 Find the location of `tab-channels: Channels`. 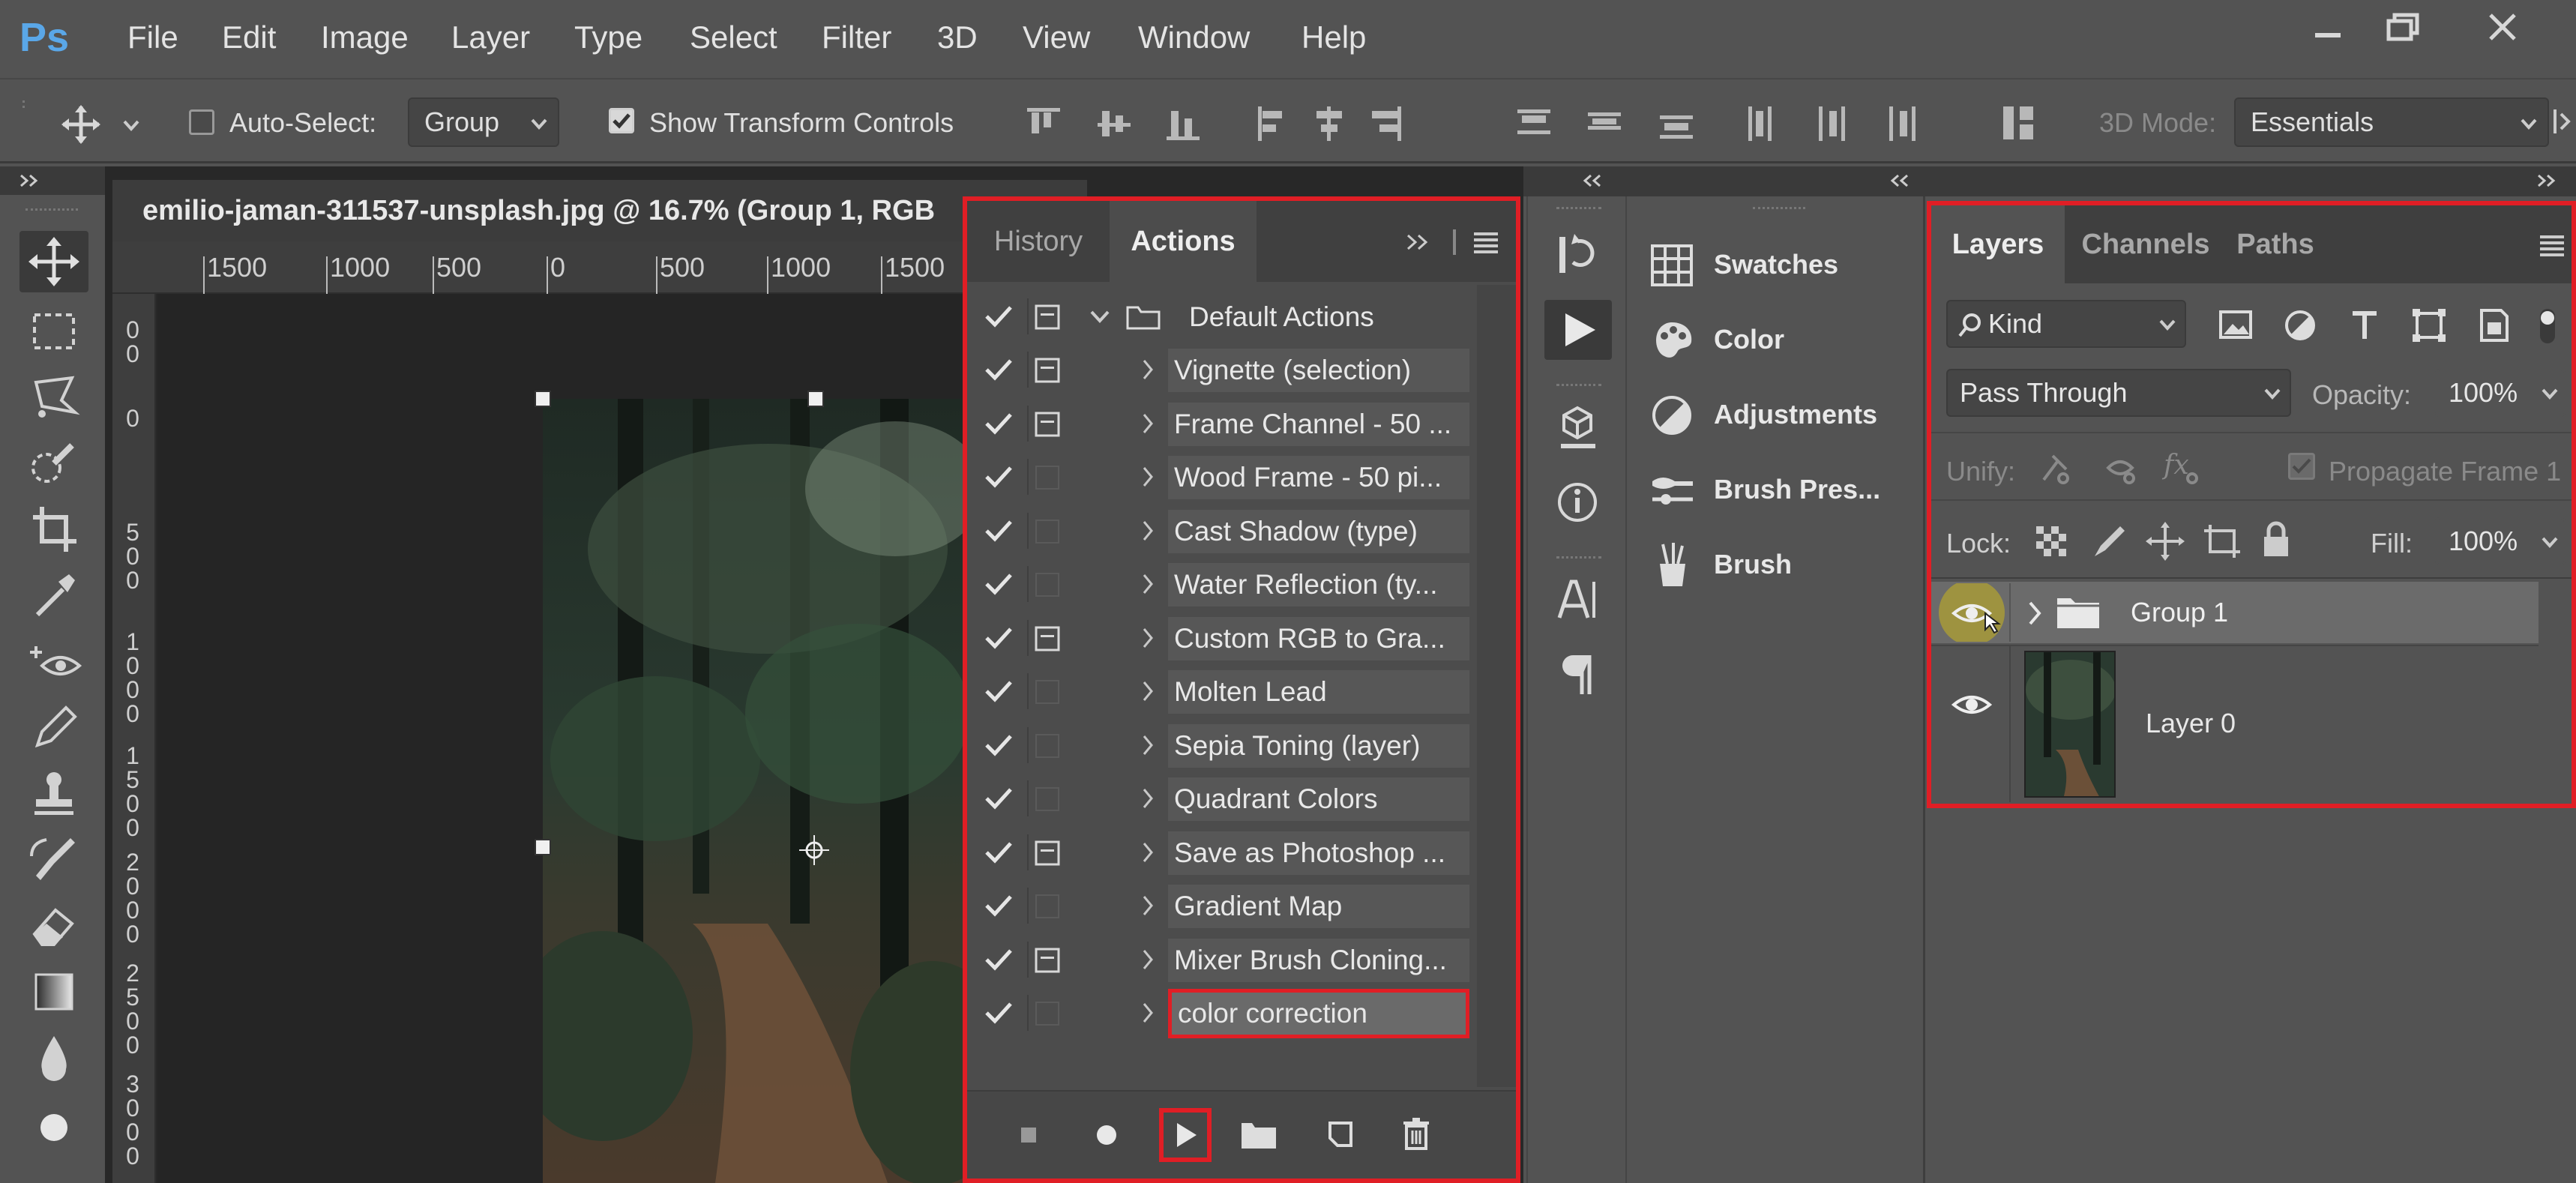

tab-channels: Channels is located at coordinates (2146, 244).